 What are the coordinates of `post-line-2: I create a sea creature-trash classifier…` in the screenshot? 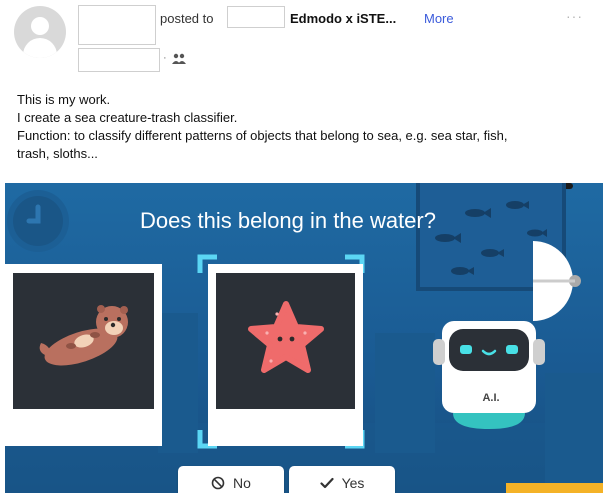 It's located at (127, 117).